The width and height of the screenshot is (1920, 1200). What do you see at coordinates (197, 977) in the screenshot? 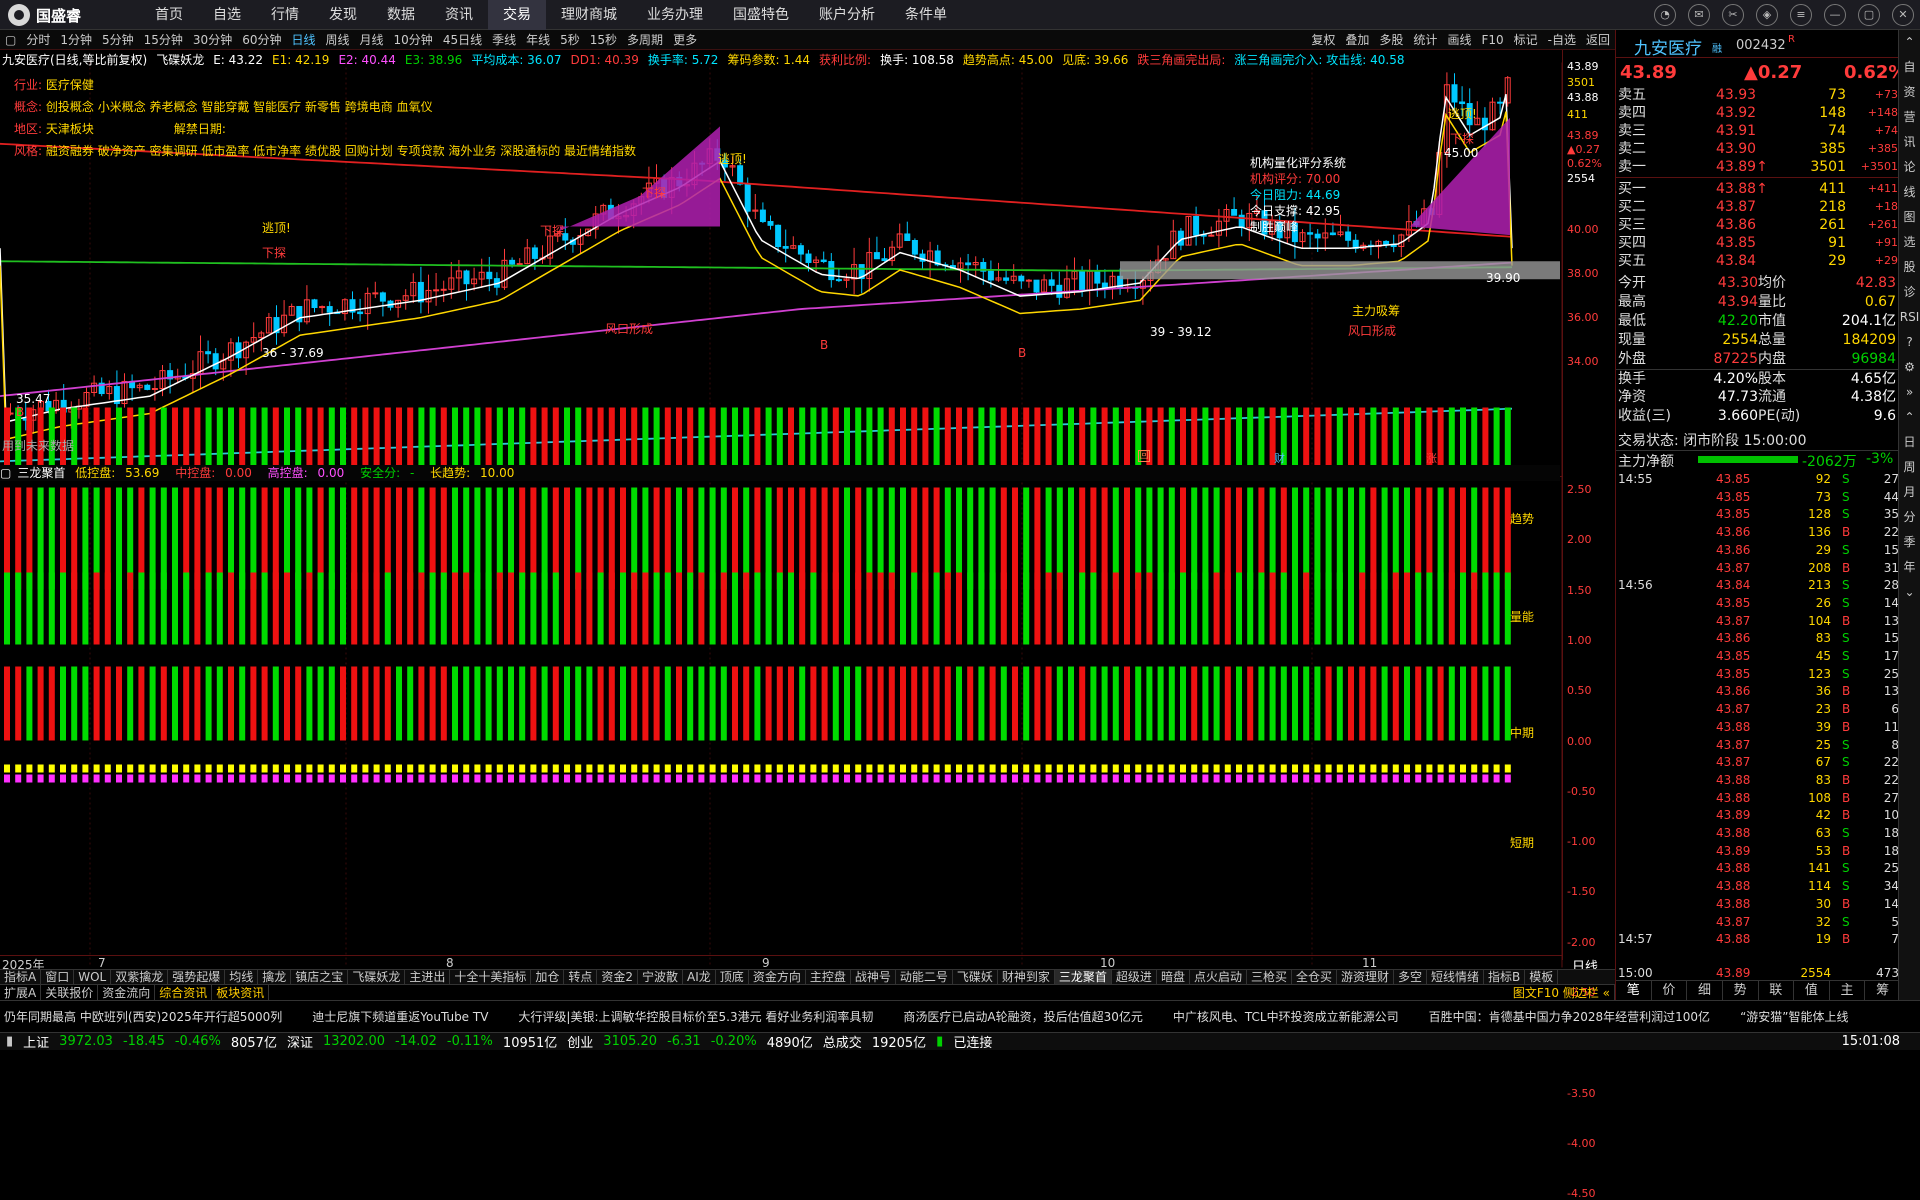
I see `indicator-tab: 强势起爆` at bounding box center [197, 977].